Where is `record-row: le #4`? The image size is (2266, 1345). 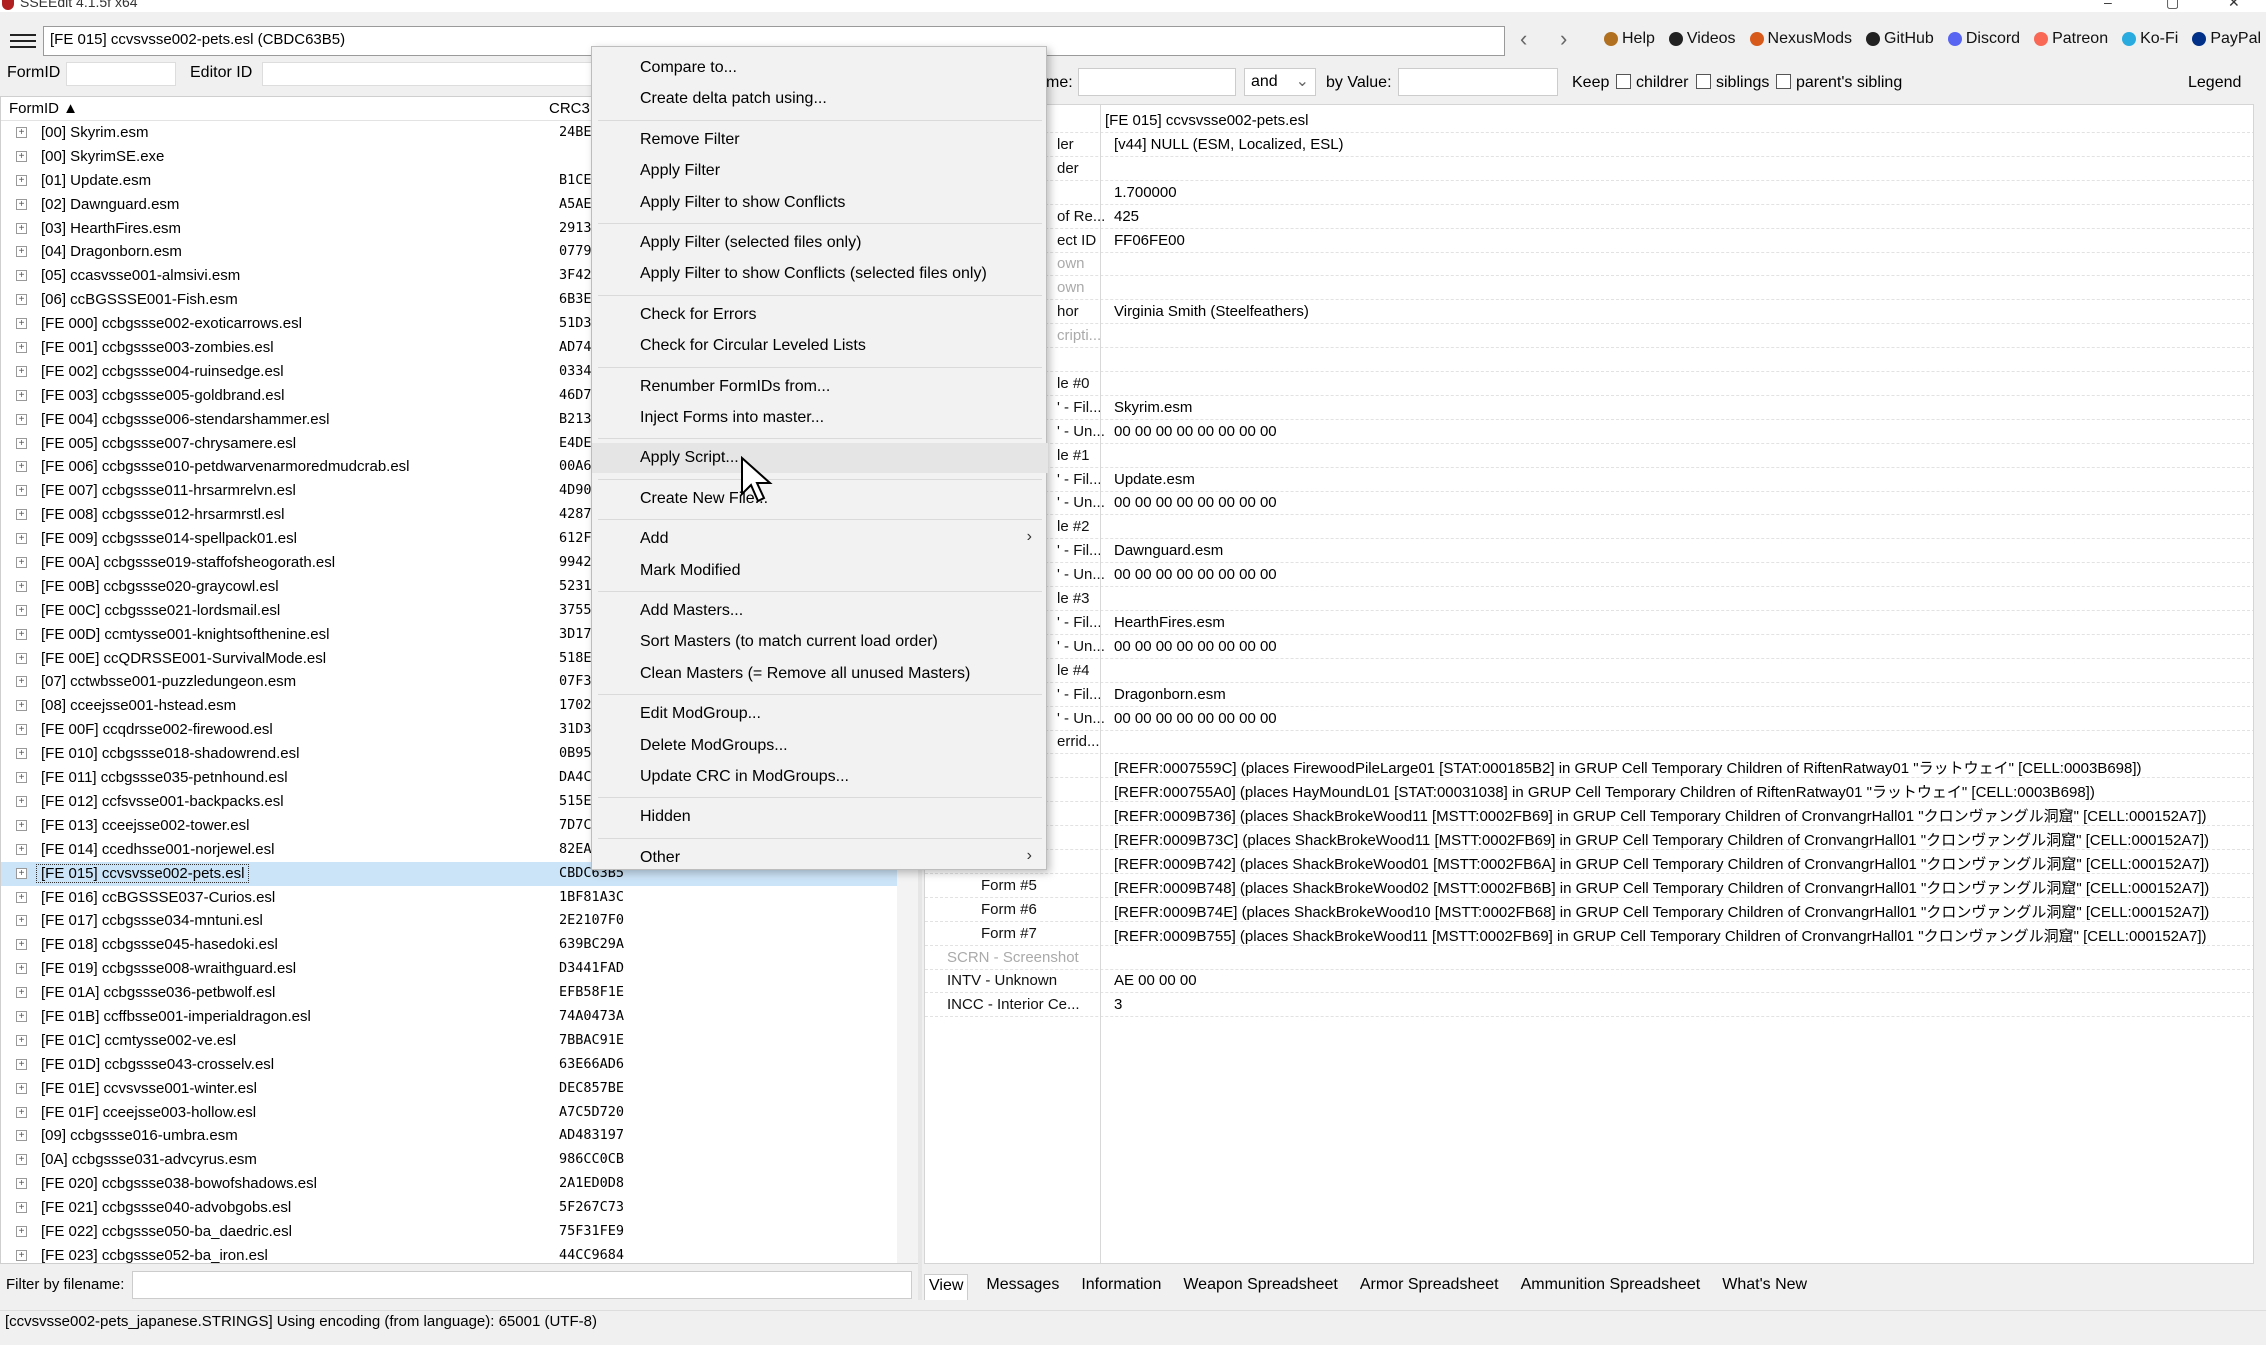
record-row: le #4 is located at coordinates (1589, 671).